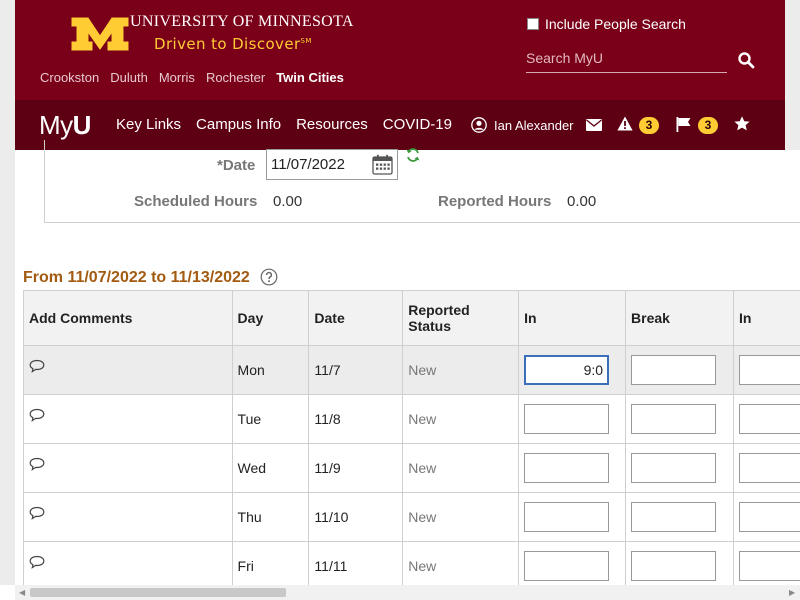 This screenshot has height=600, width=800. Describe the element at coordinates (422, 181) in the screenshot. I see `timesheet-form-box` at that location.